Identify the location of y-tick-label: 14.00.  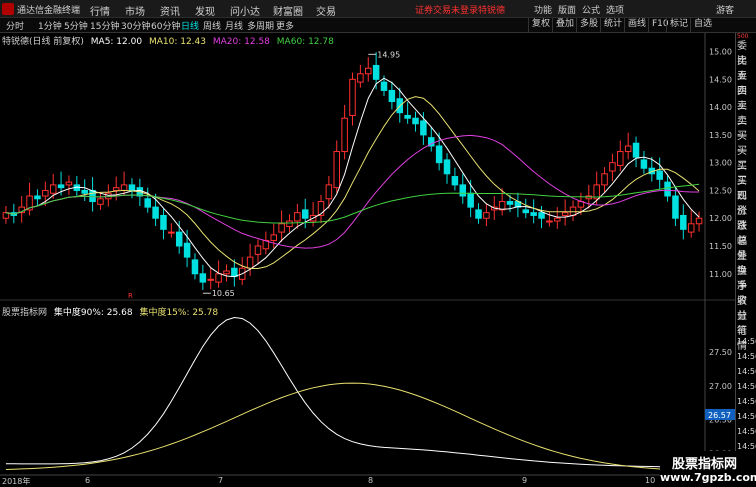
(720, 107).